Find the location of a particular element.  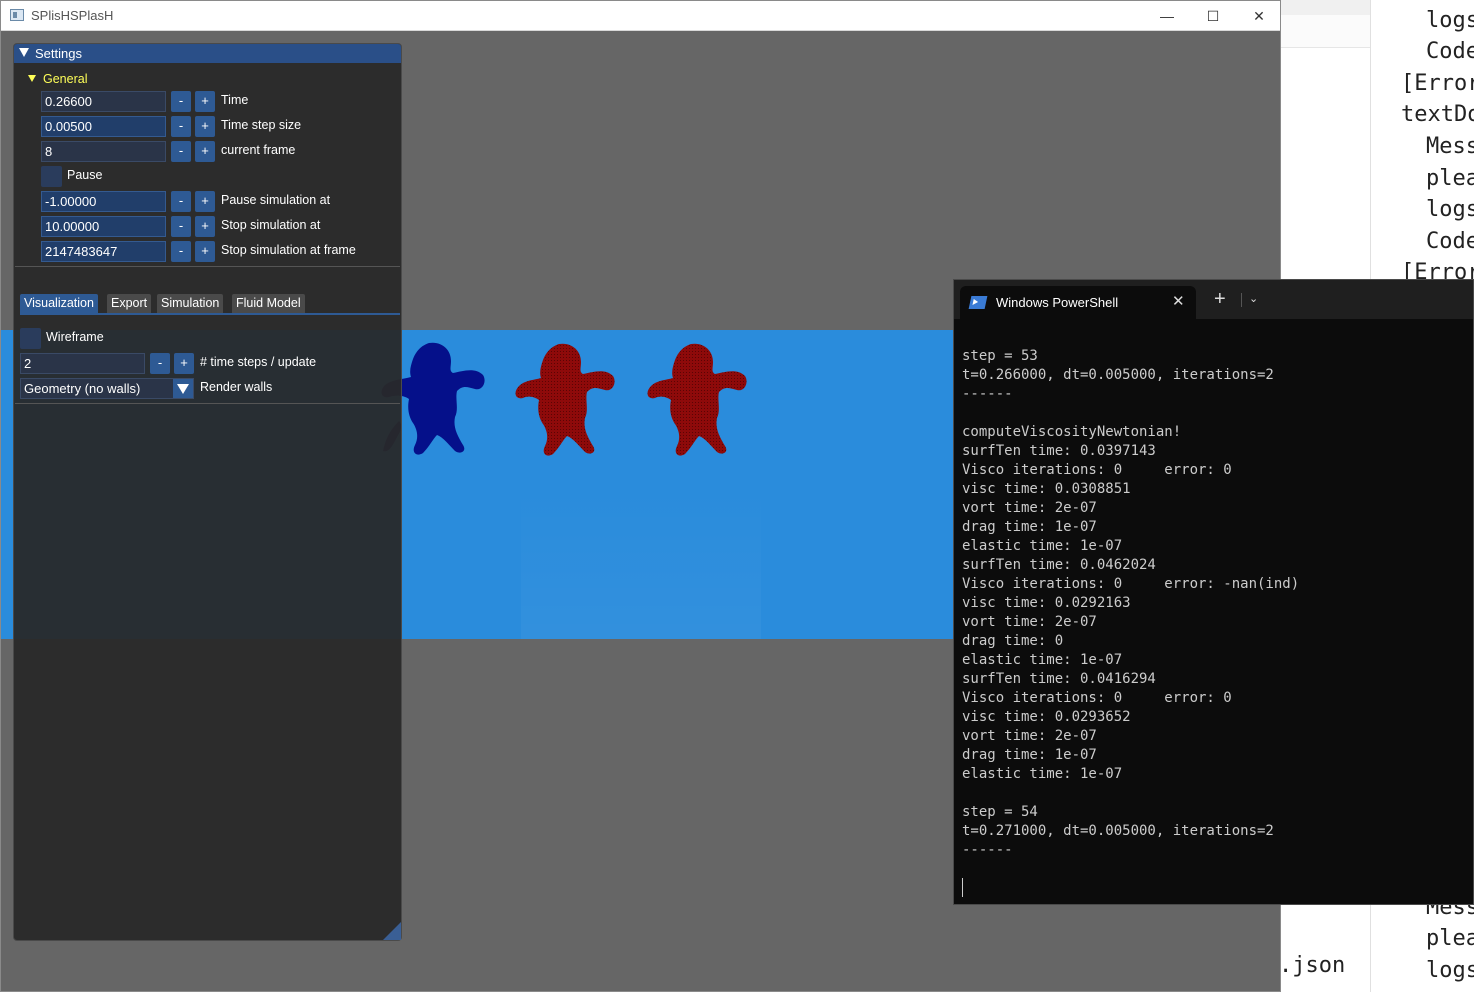

terminal-tab: Windows PowerShell ✕ is located at coordinates (1078, 302).